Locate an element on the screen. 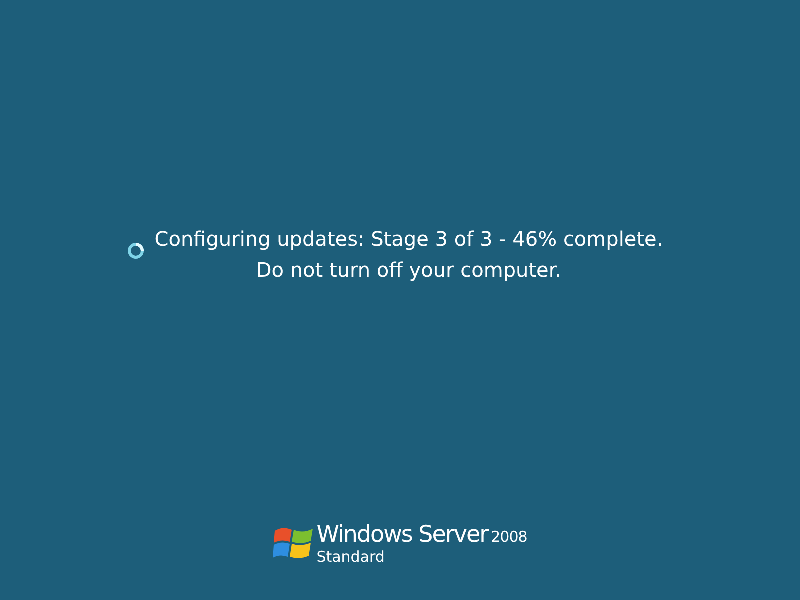 The image size is (800, 600). product-name: Windows Server is located at coordinates (402, 535).